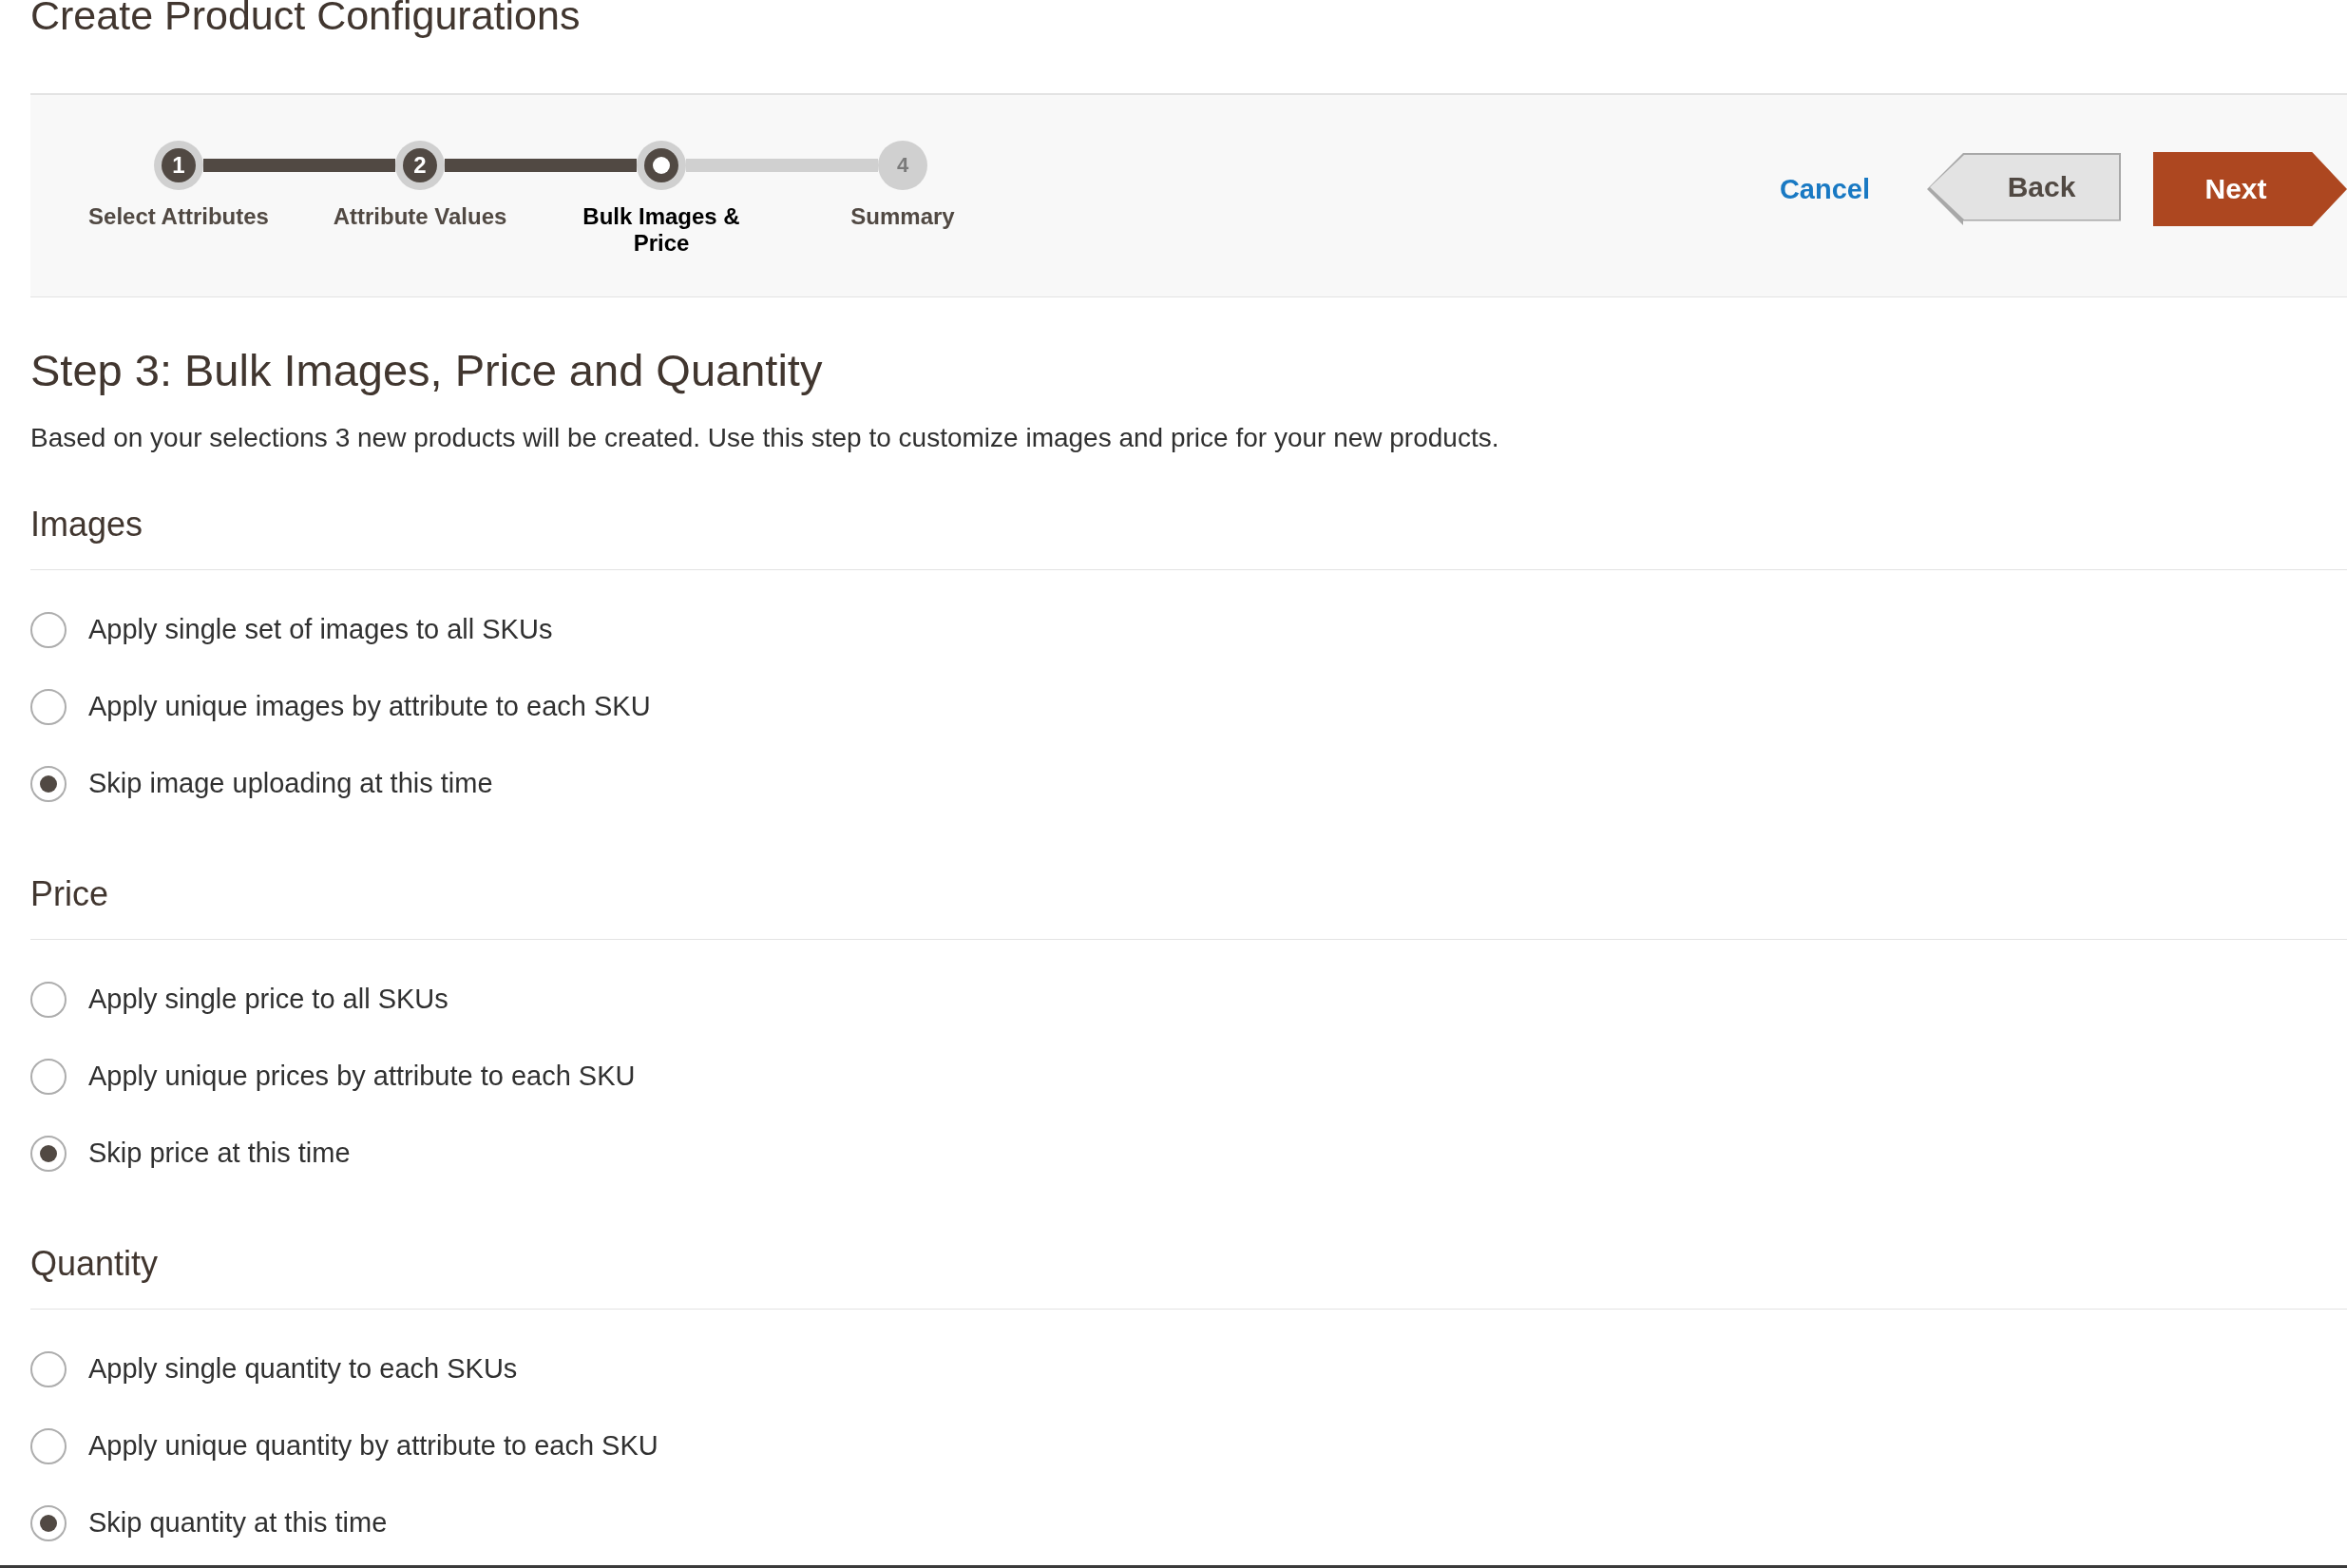  Describe the element at coordinates (427, 371) in the screenshot. I see `step-heading: Step 3: Bulk Images, Price and Quantity` at that location.